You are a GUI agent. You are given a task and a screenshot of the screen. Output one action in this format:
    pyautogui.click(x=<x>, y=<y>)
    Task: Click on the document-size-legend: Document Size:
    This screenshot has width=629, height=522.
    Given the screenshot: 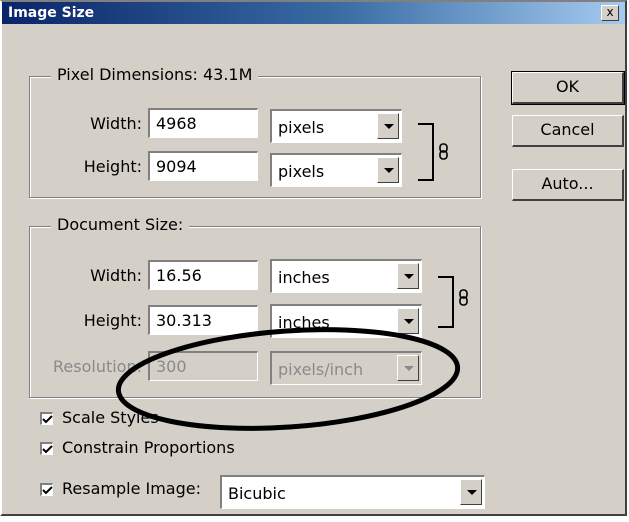 What is the action you would take?
    pyautogui.click(x=120, y=224)
    